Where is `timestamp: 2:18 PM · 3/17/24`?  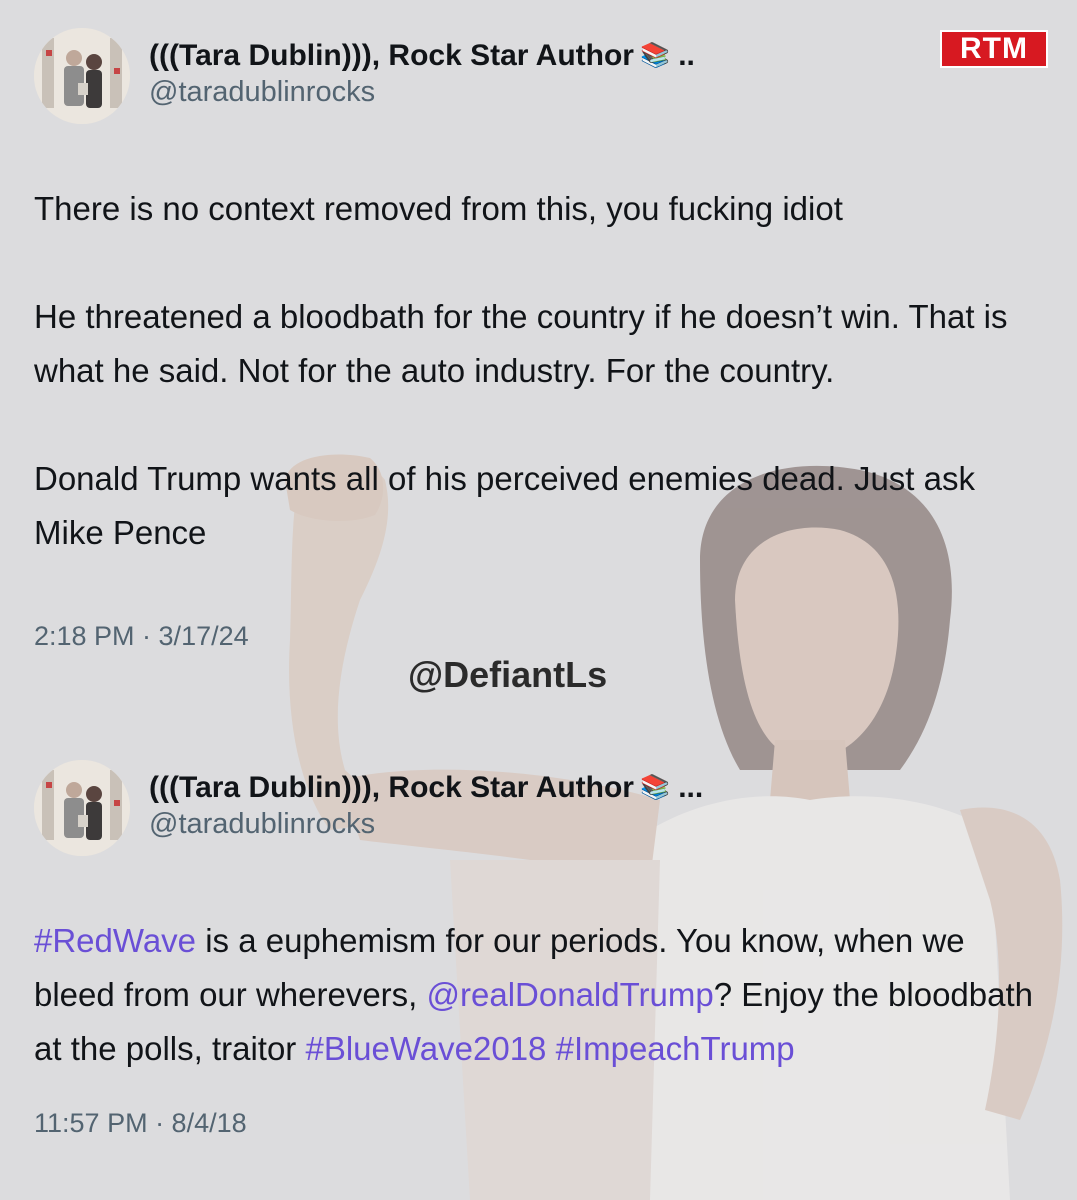 timestamp: 2:18 PM · 3/17/24 is located at coordinates (539, 636).